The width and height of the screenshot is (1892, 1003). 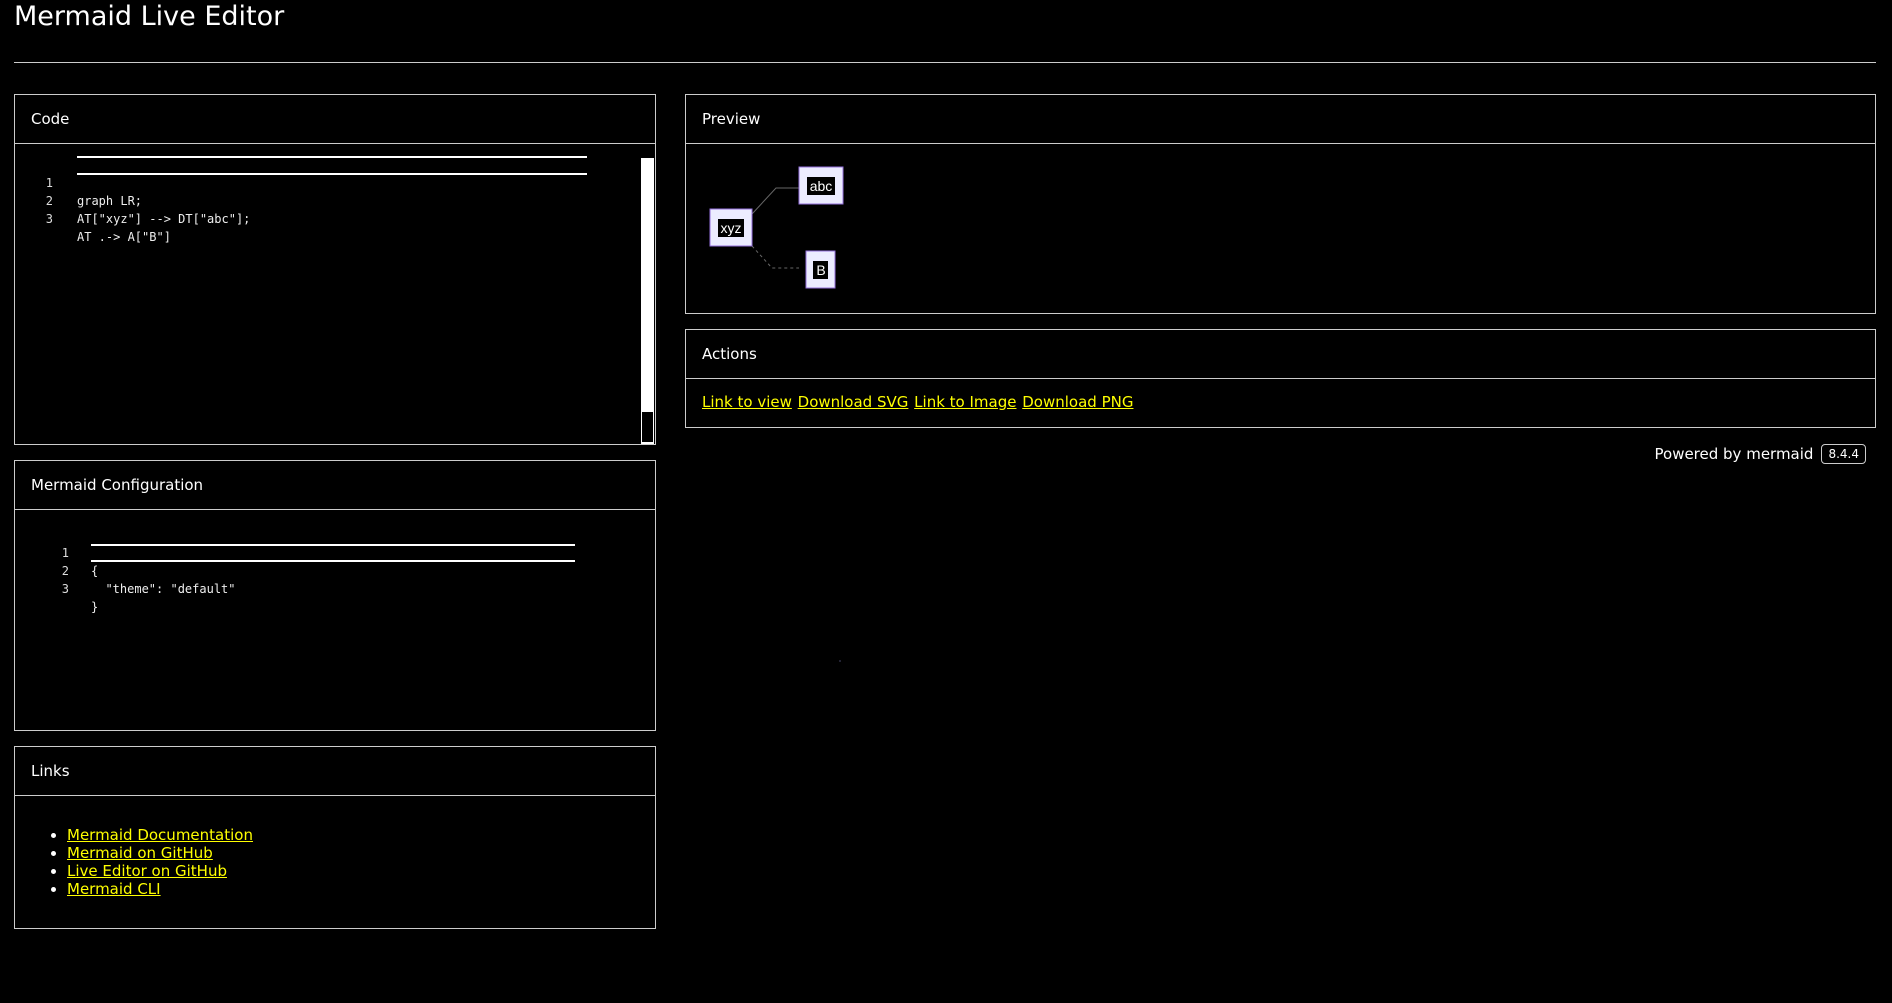 I want to click on code-text: AT .-> A["B"], so click(x=124, y=237).